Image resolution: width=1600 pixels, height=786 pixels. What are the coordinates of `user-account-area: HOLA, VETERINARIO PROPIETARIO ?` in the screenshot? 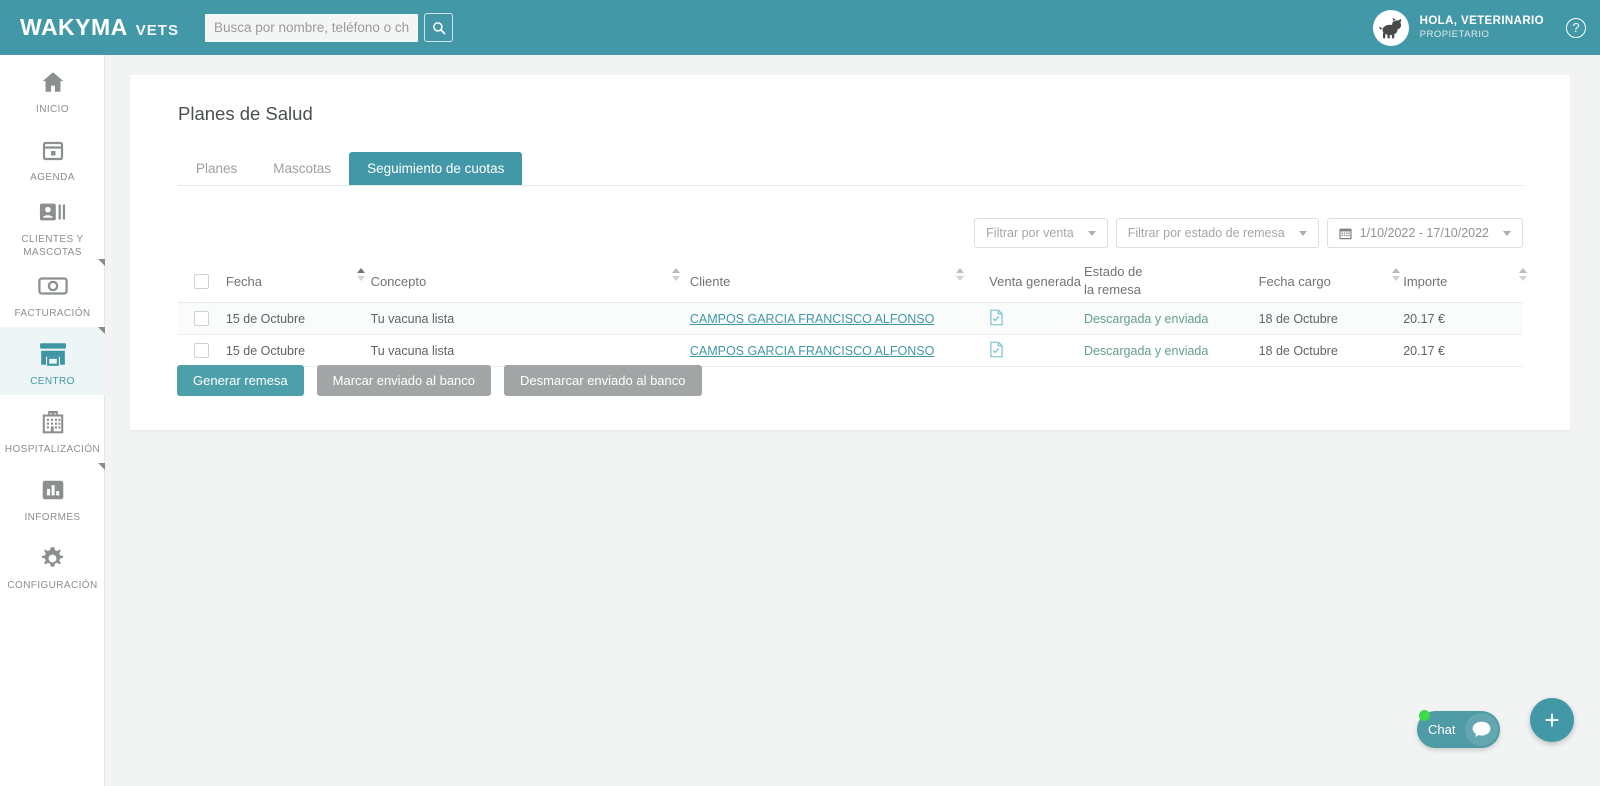 It's located at (1486, 27).